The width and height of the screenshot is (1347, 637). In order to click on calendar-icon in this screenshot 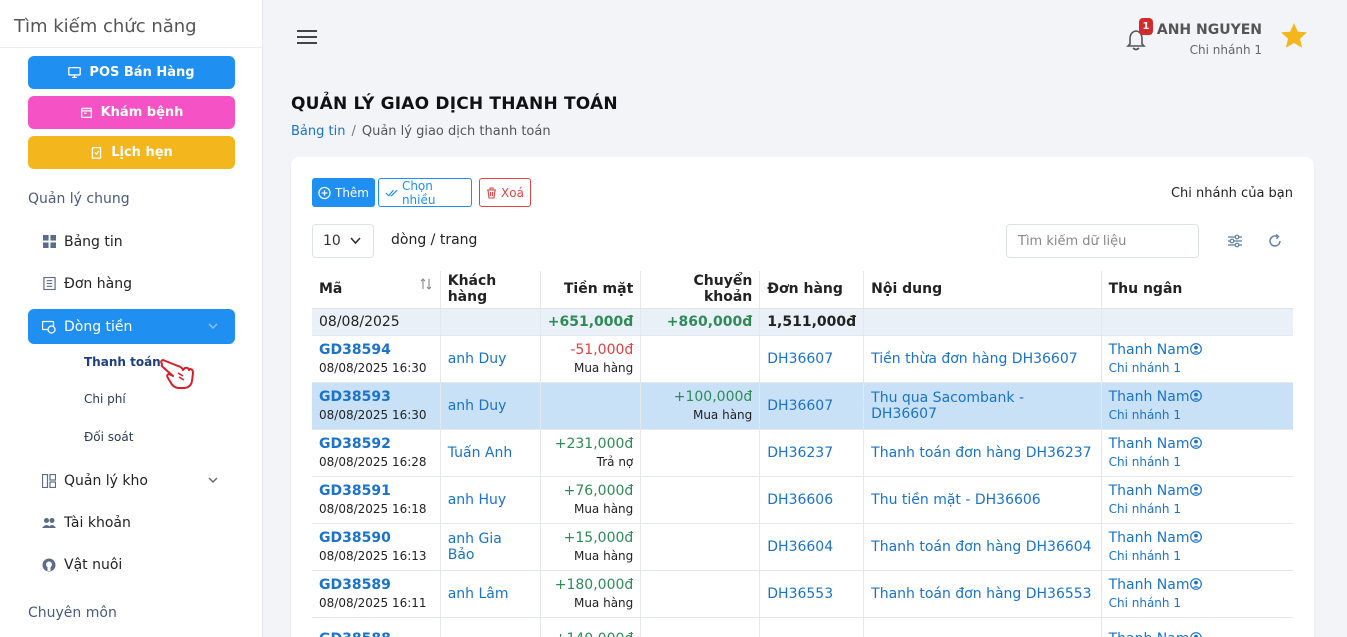, I will do `click(86, 113)`.